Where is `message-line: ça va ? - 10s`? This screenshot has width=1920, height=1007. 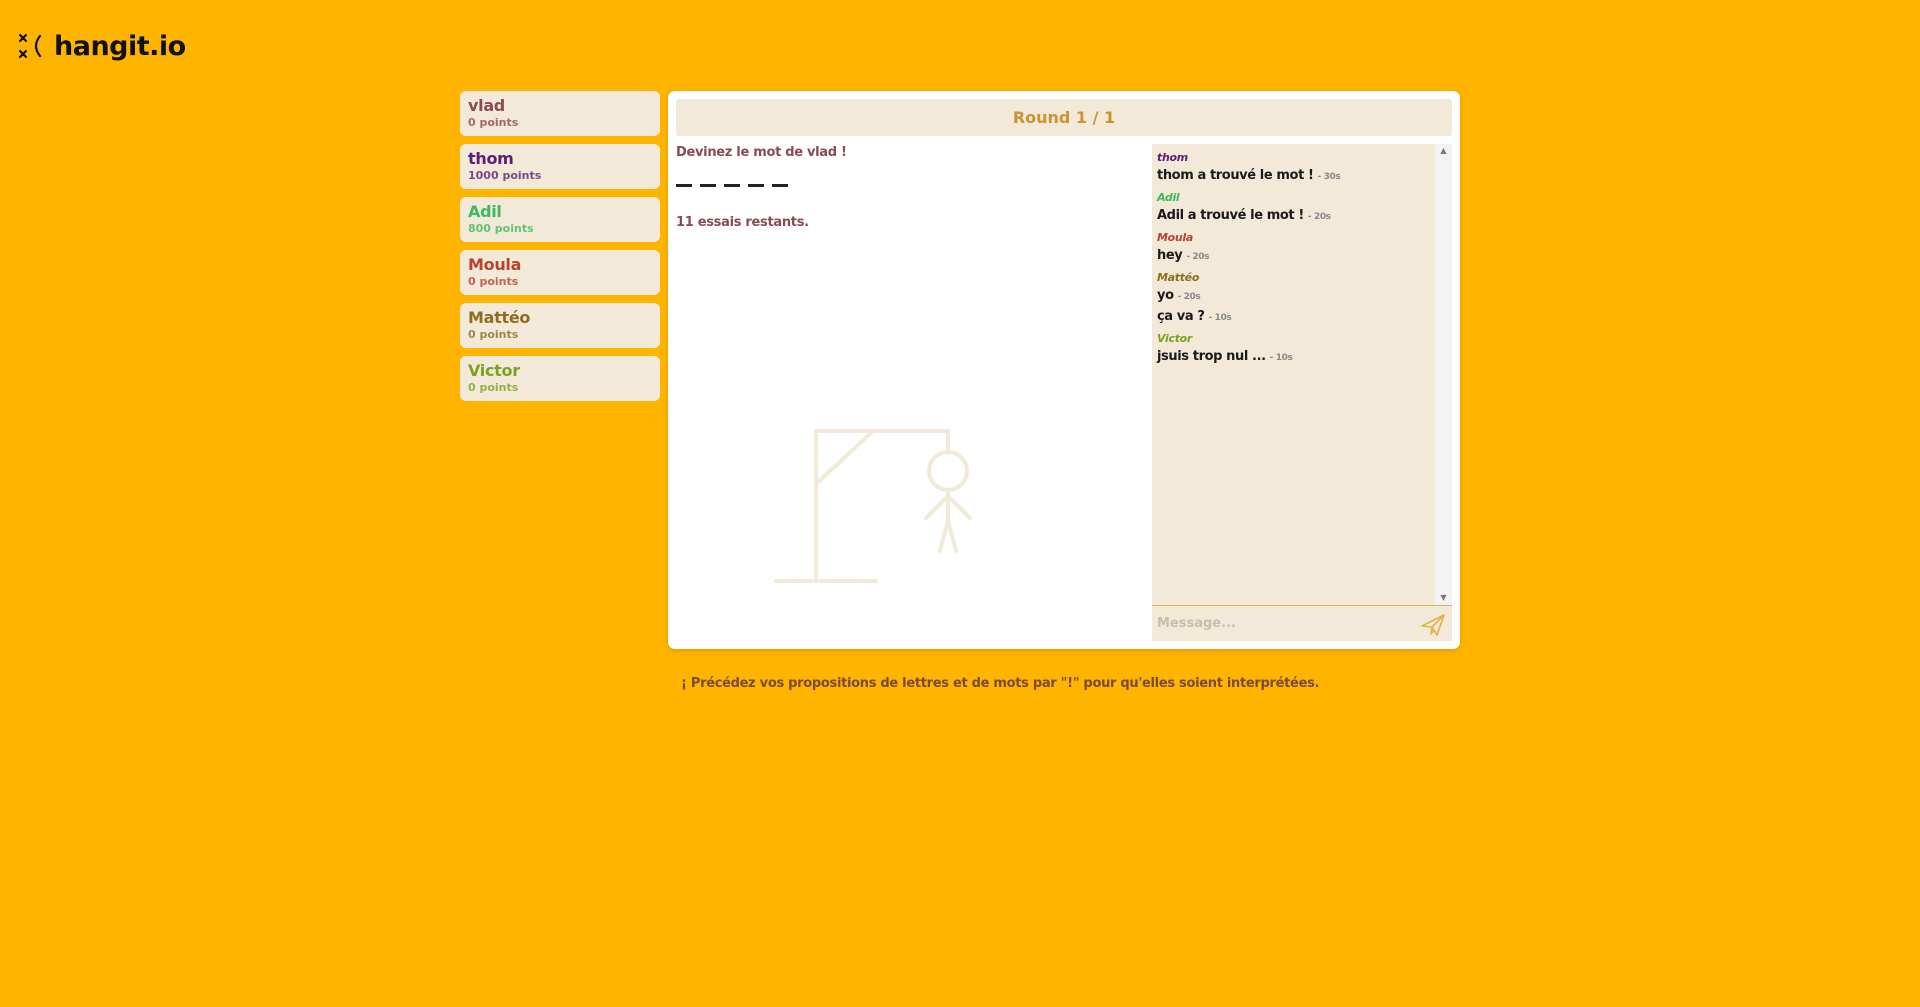
message-line: ça va ? - 10s is located at coordinates (1294, 317).